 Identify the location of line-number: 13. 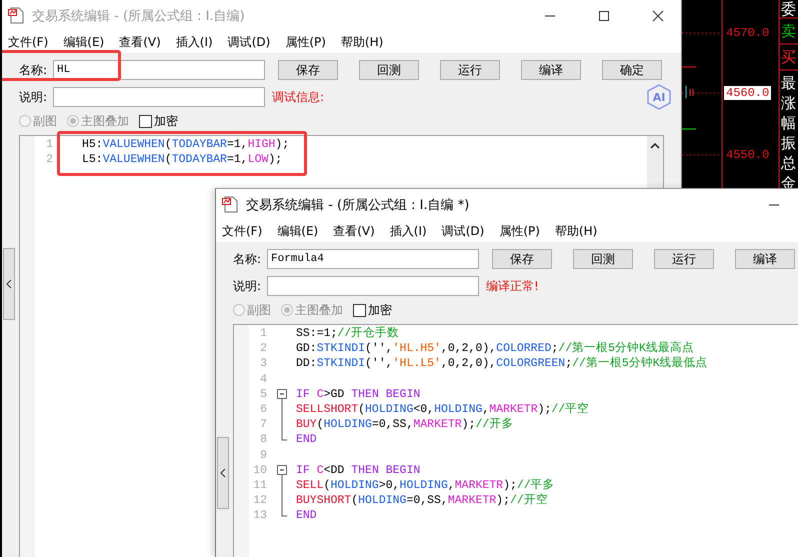
(259, 515).